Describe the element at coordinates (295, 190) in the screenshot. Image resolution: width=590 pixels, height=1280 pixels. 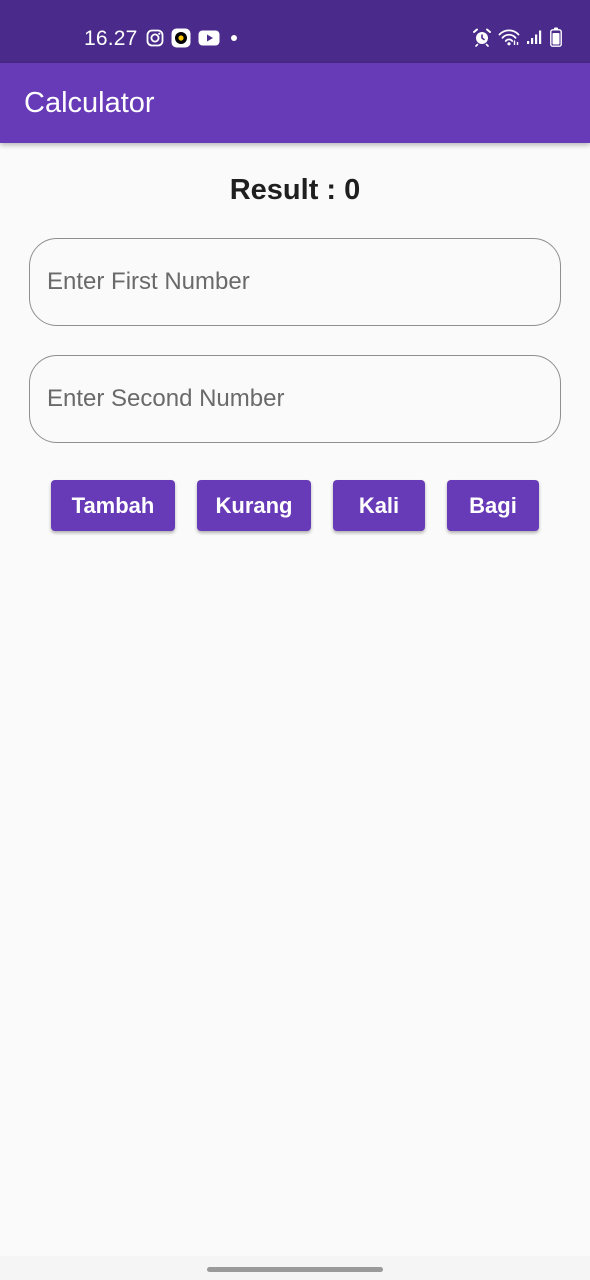
I see `result-text: Result : 0` at that location.